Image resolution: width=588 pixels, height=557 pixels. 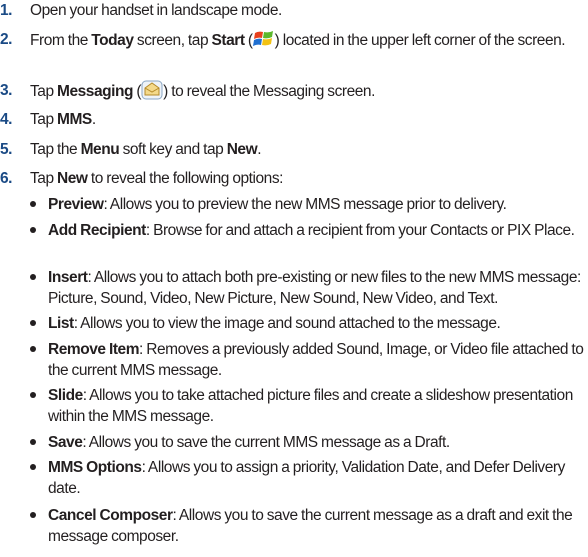 What do you see at coordinates (6, 39) in the screenshot?
I see `step-number: 2.` at bounding box center [6, 39].